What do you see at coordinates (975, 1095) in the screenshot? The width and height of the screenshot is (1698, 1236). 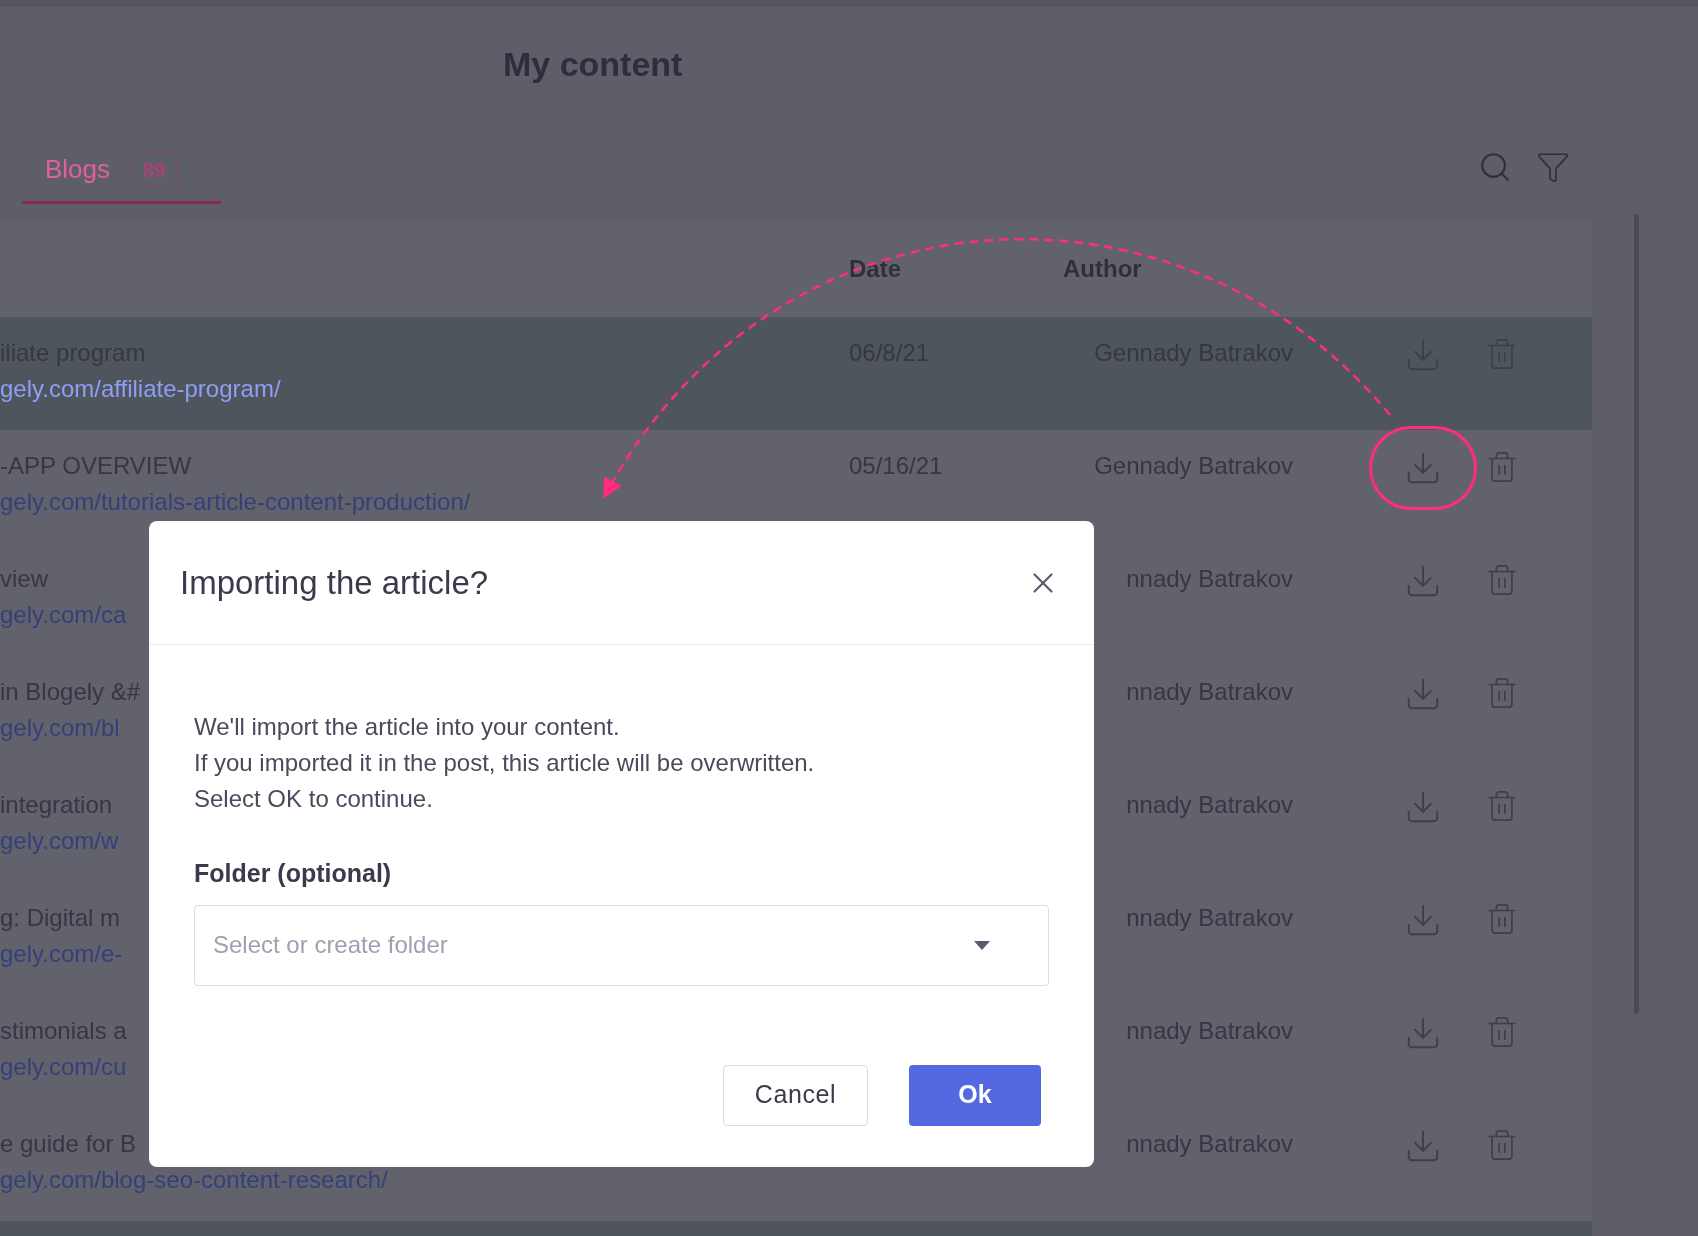 I see `ok-button: Ok` at bounding box center [975, 1095].